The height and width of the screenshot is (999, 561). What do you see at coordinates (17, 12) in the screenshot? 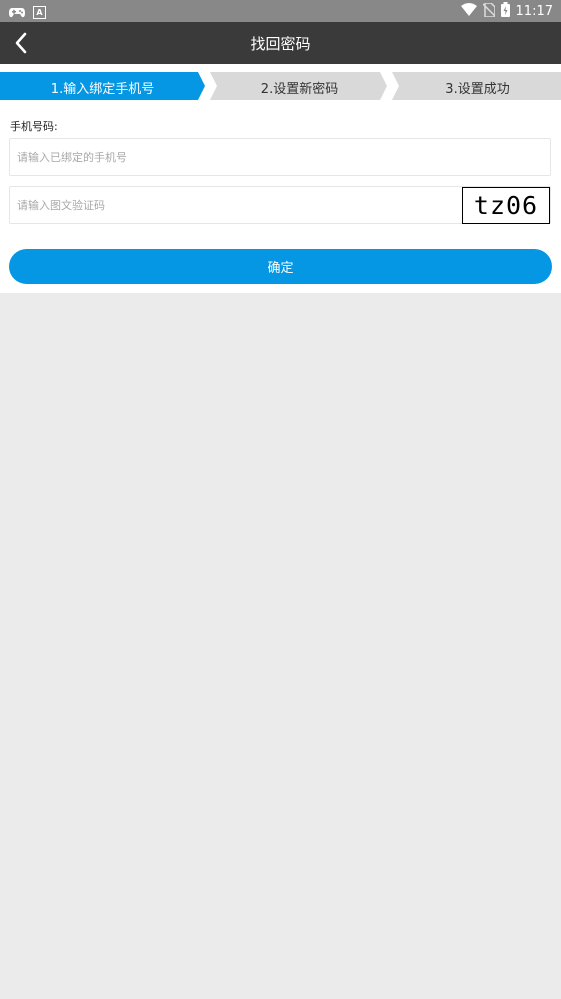
I see `gamepad-icon` at bounding box center [17, 12].